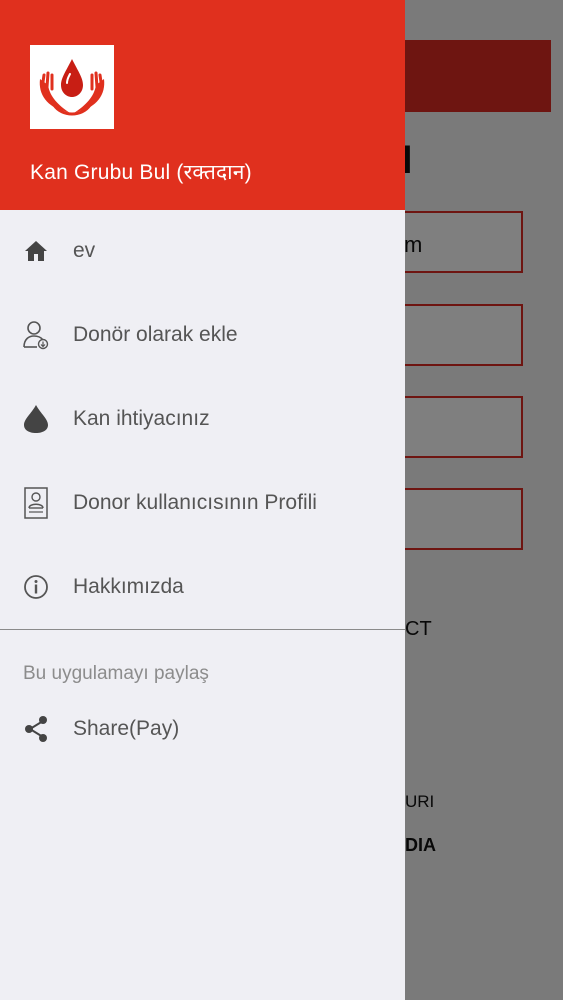 The height and width of the screenshot is (1000, 563). What do you see at coordinates (116, 673) in the screenshot?
I see `share-section-label: Bu uygulamayı paylaş` at bounding box center [116, 673].